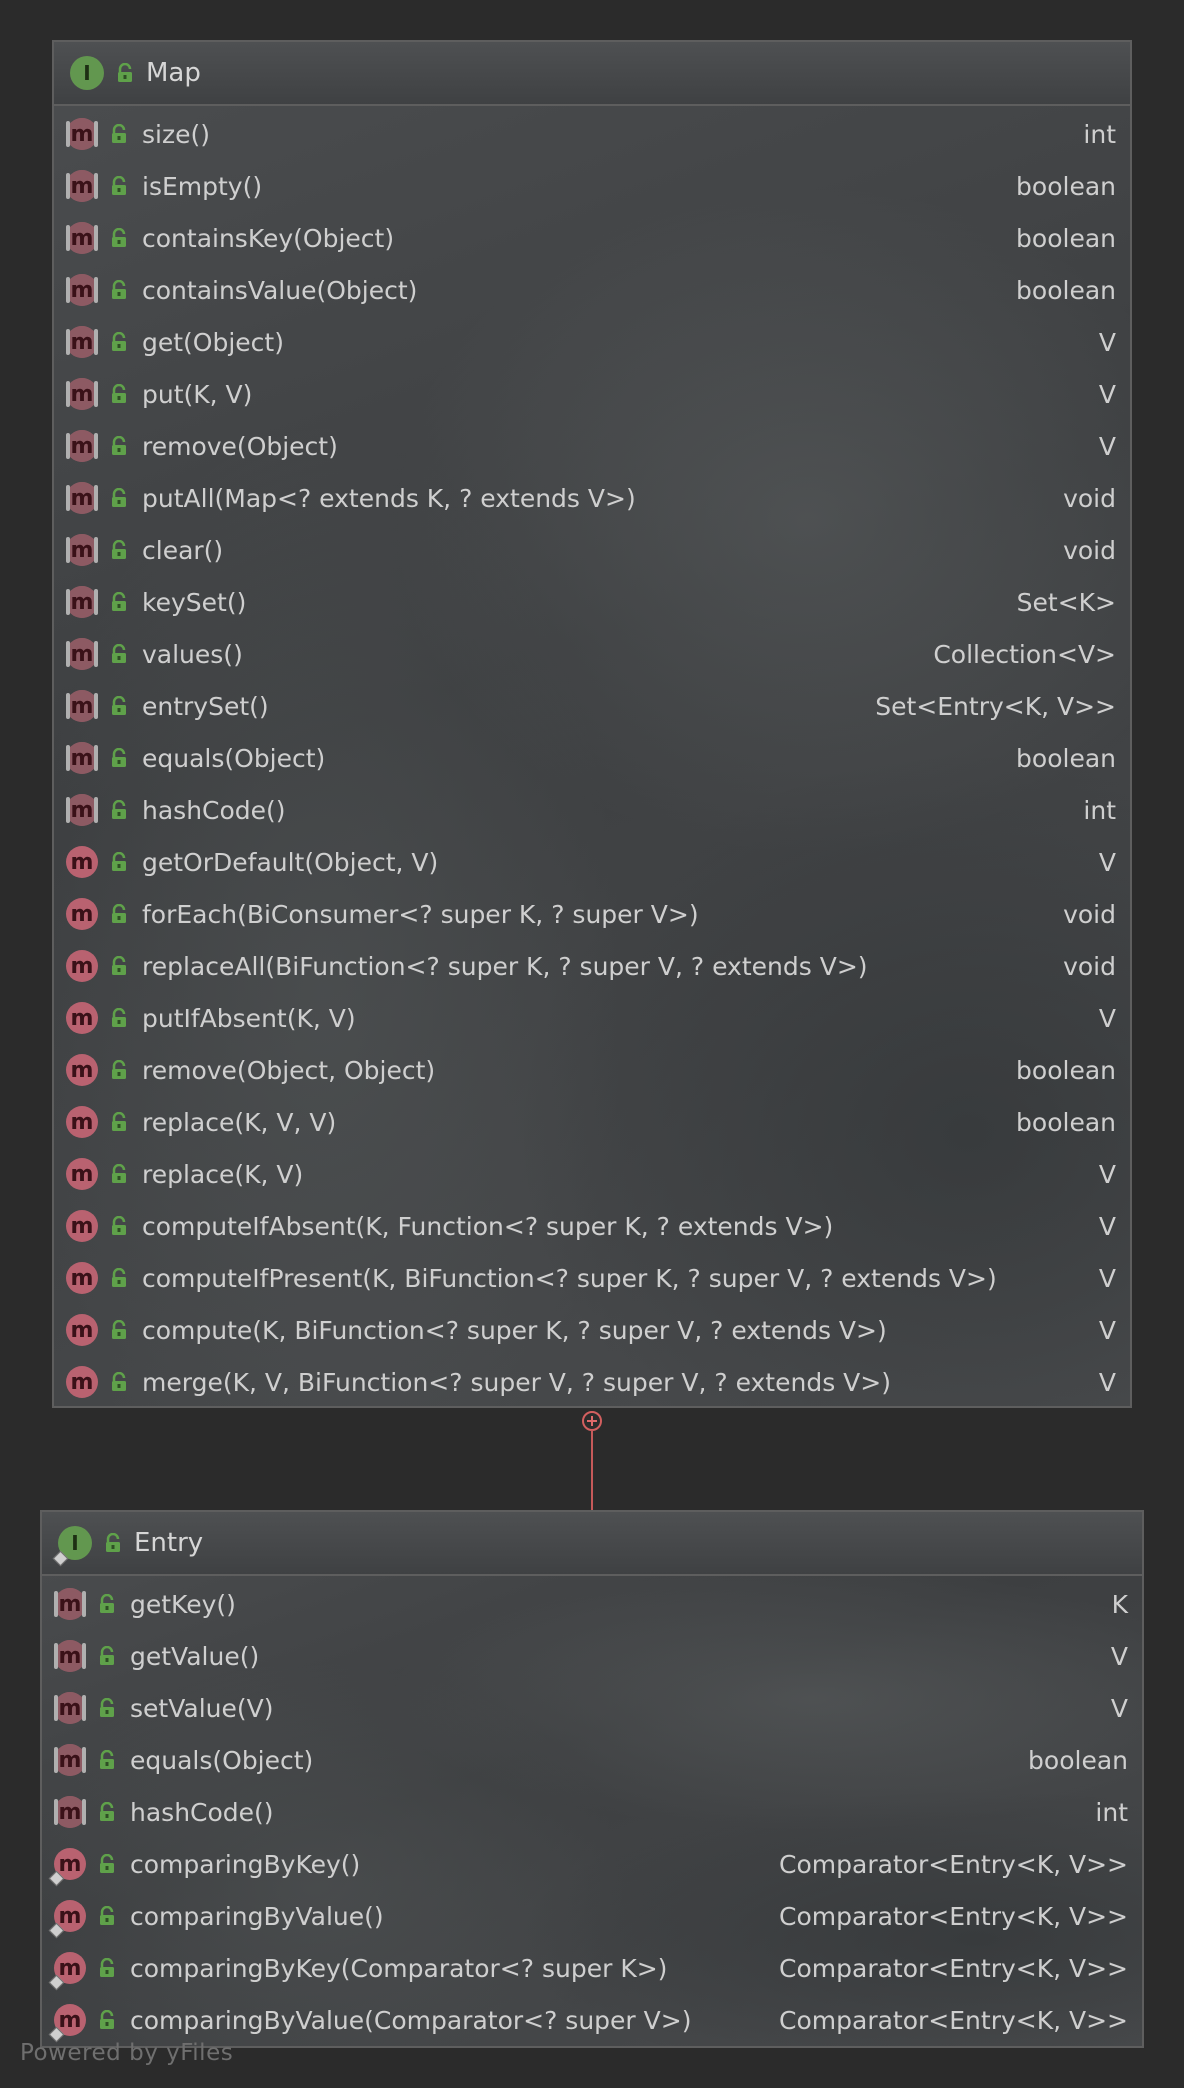 This screenshot has width=1184, height=2088. What do you see at coordinates (592, 290) in the screenshot?
I see `method-row: m containsValue(Object) boolean` at bounding box center [592, 290].